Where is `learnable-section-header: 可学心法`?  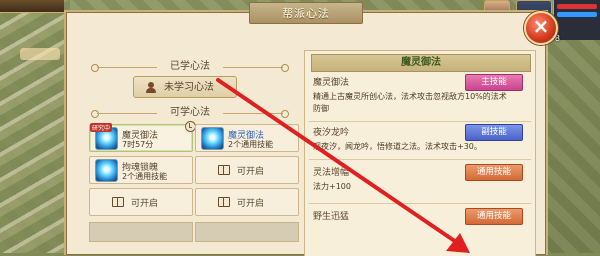 learnable-section-header: 可学心法 is located at coordinates (190, 113).